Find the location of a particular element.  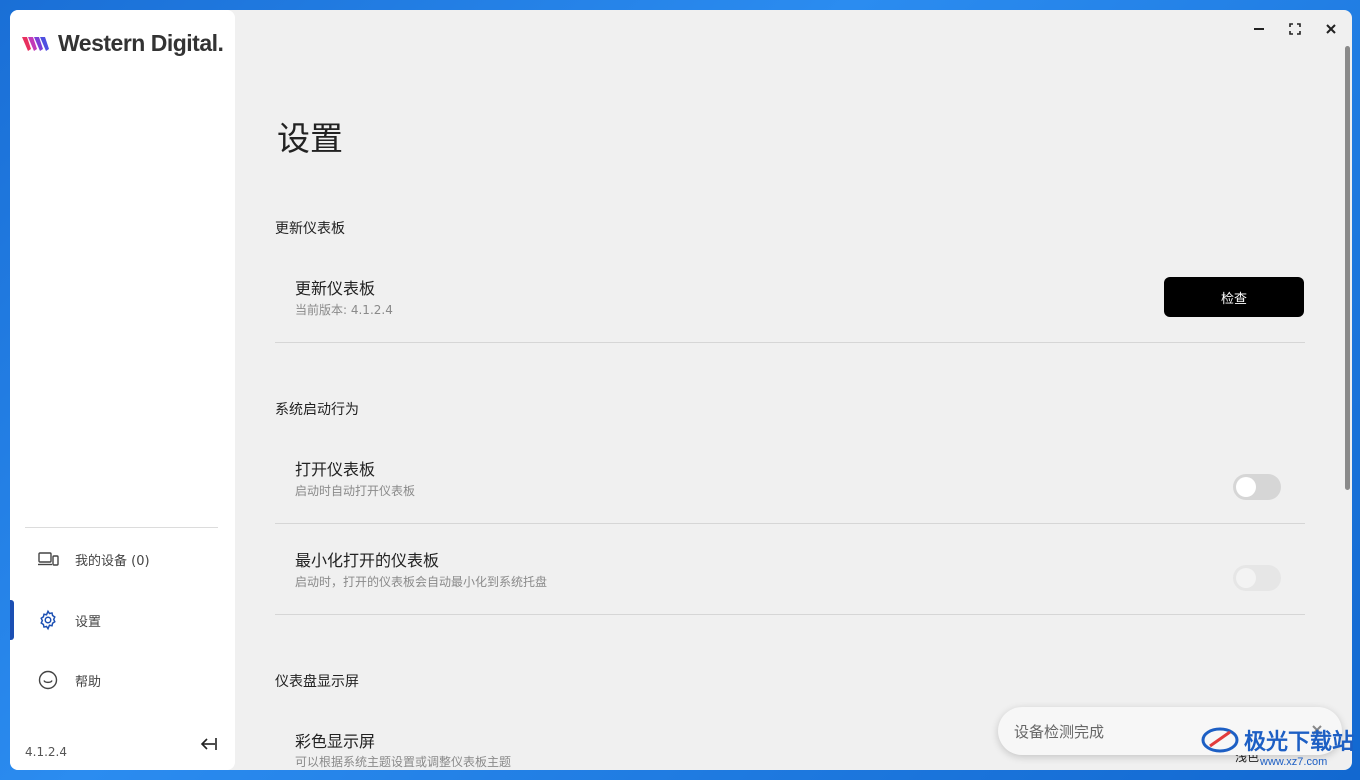

toast-text: 设备检测完成 is located at coordinates (1059, 732).